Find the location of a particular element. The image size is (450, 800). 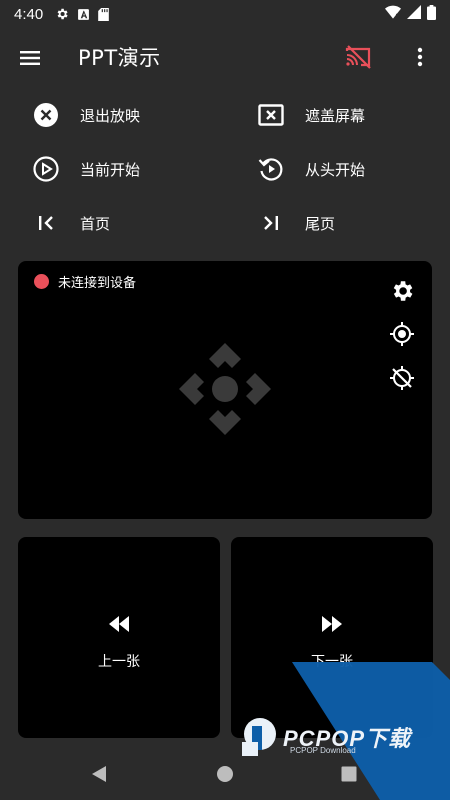

status-time: 4:40 is located at coordinates (29, 14).